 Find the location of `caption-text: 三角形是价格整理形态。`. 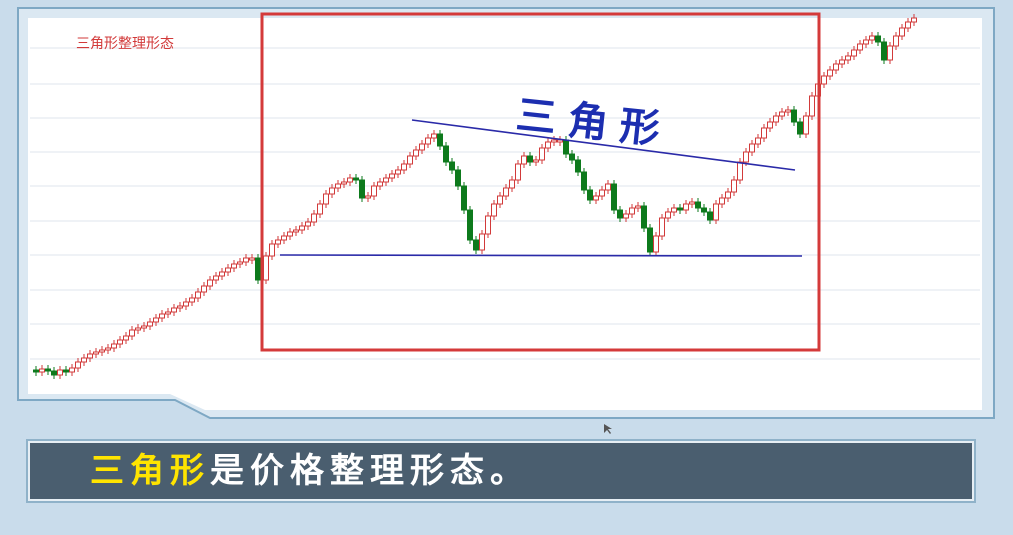

caption-text: 三角形是价格整理形态。 is located at coordinates (310, 471).